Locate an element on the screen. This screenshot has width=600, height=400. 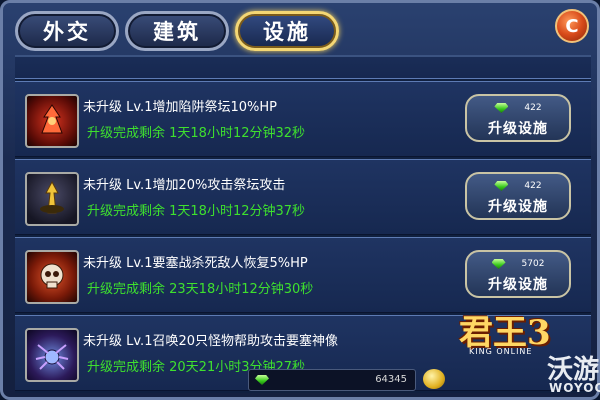
close-button: C is located at coordinates (572, 26).